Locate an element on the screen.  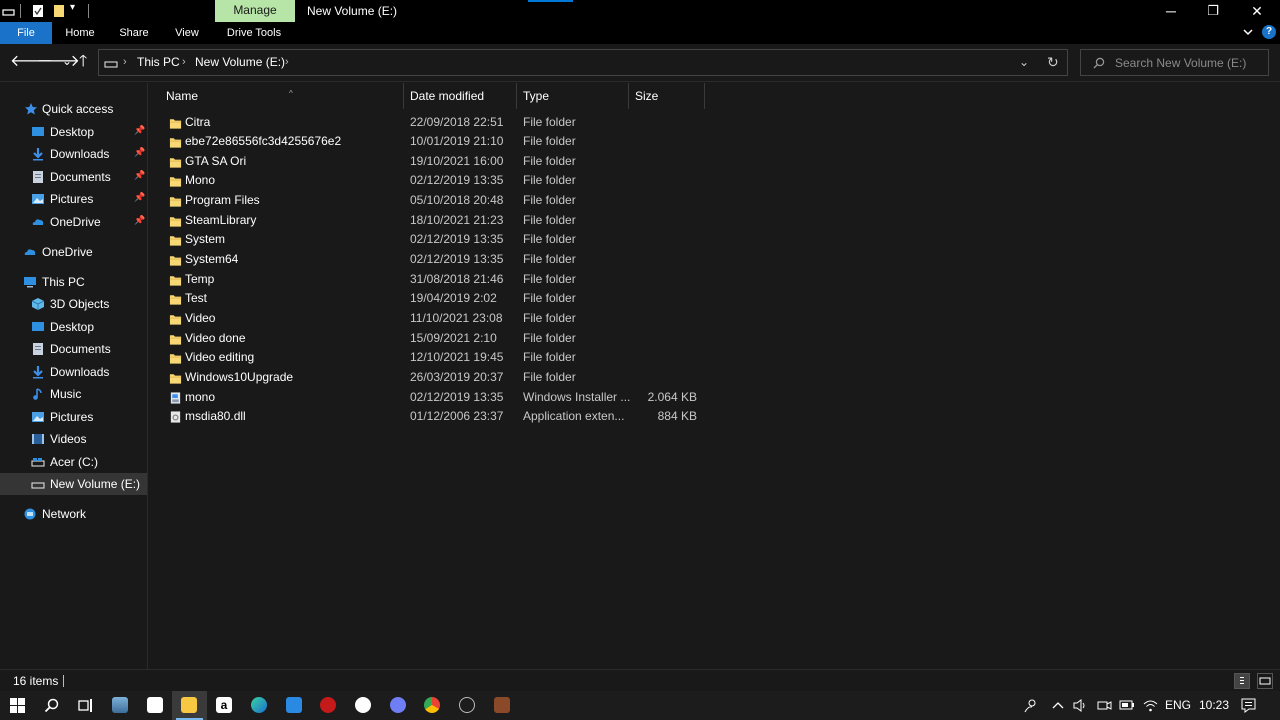
customize-toolbar-icon: ▾ is located at coordinates (72, 7).